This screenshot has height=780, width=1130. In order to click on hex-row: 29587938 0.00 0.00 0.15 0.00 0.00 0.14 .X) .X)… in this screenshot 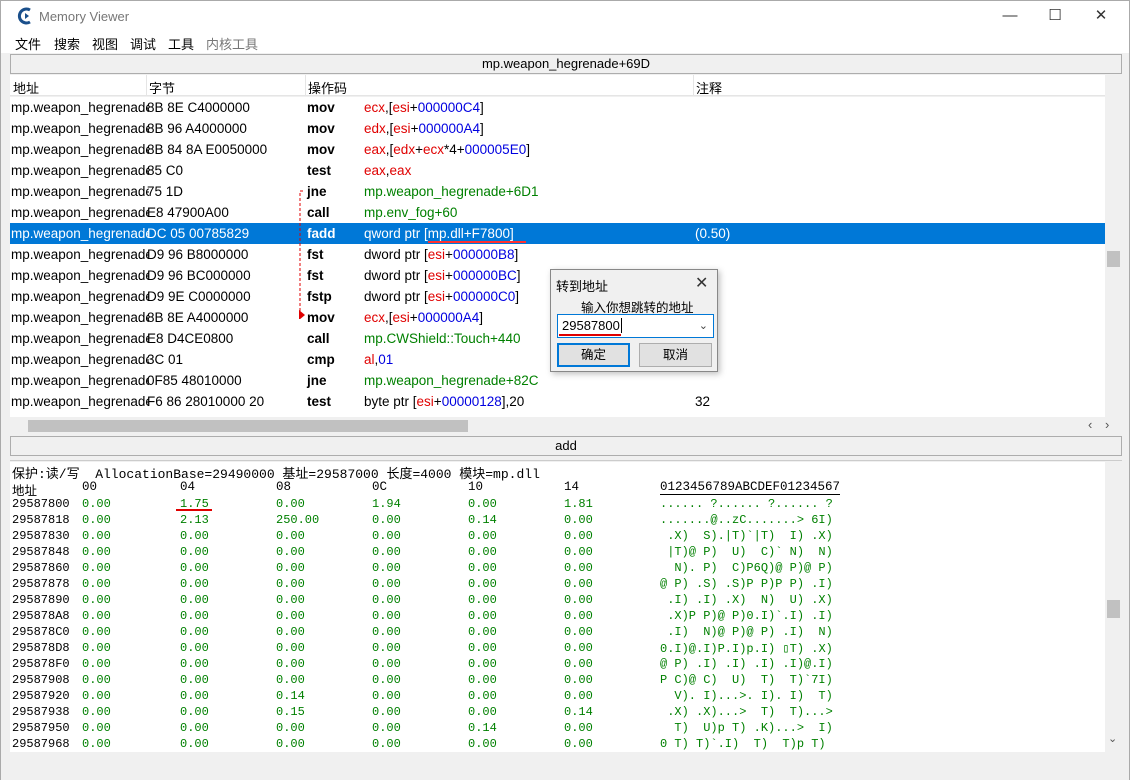, I will do `click(557, 713)`.